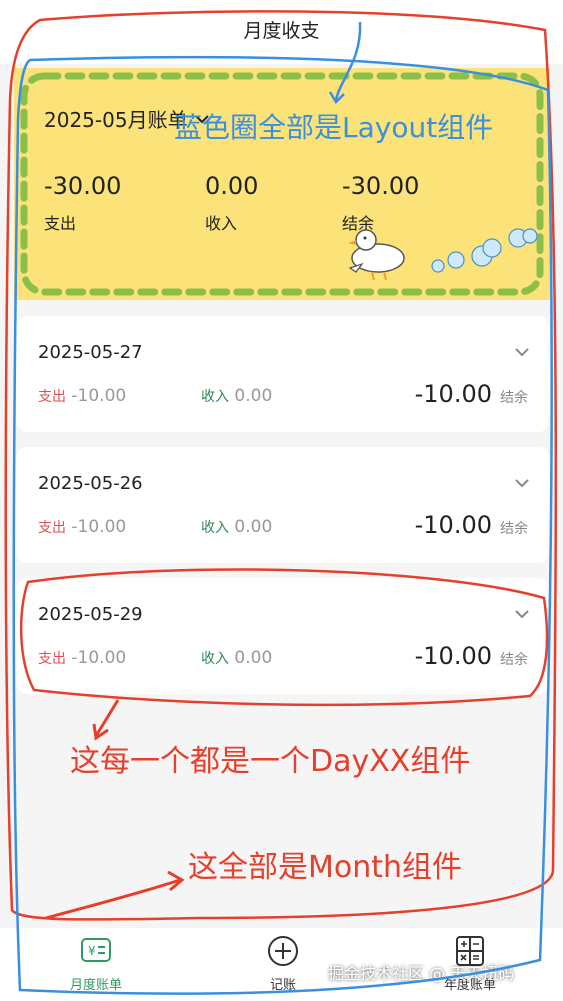  I want to click on watermark: 掘金技术社区 @ 天天扭码, so click(421, 973).